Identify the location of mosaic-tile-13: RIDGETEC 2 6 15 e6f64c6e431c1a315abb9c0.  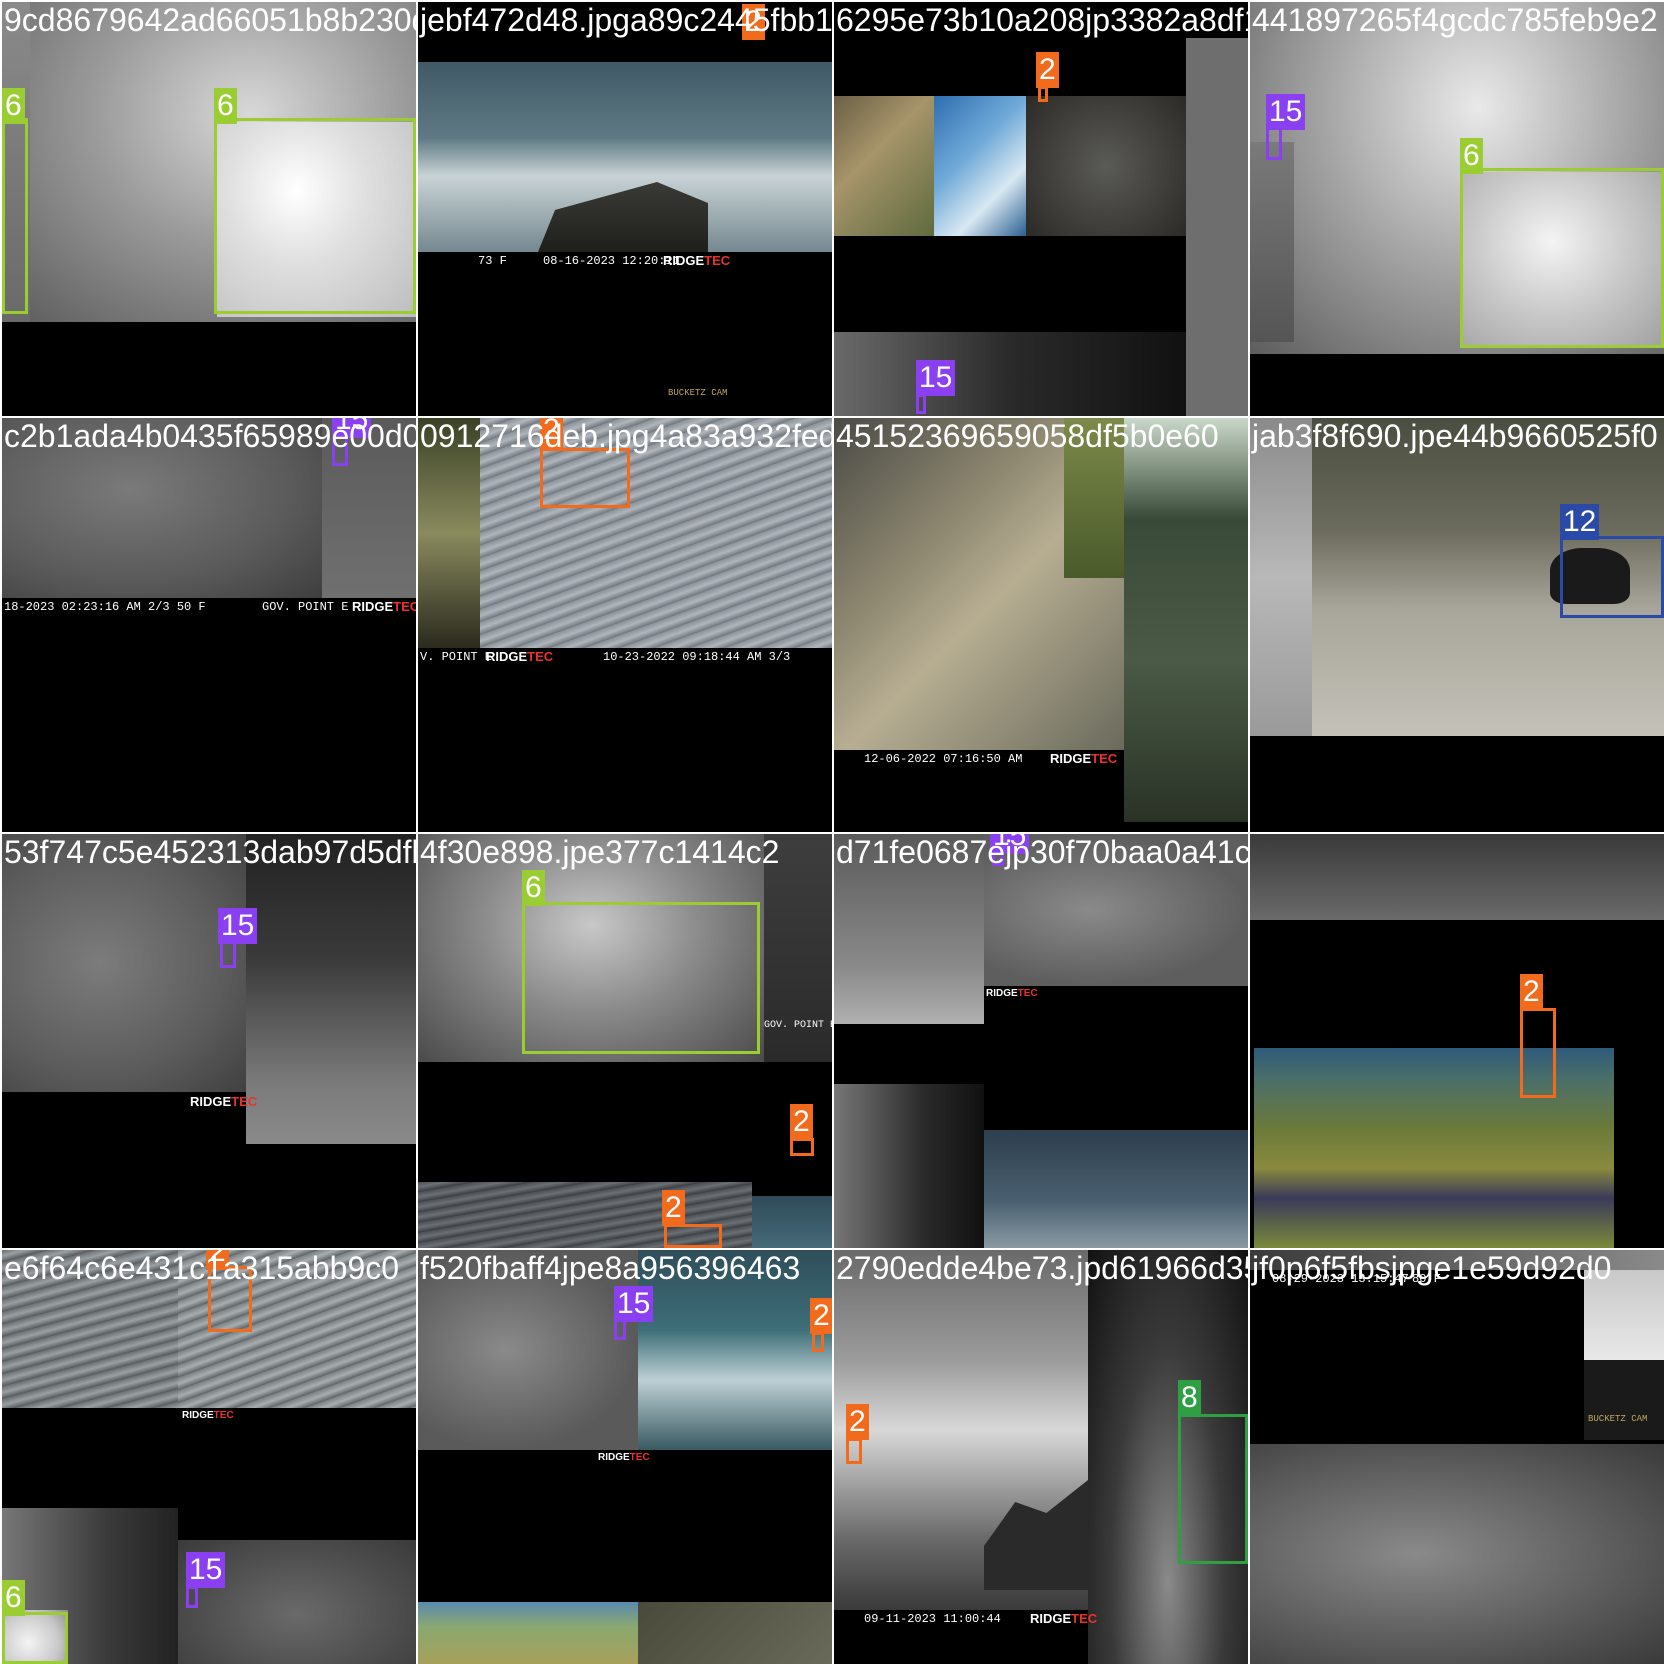
(209, 1457).